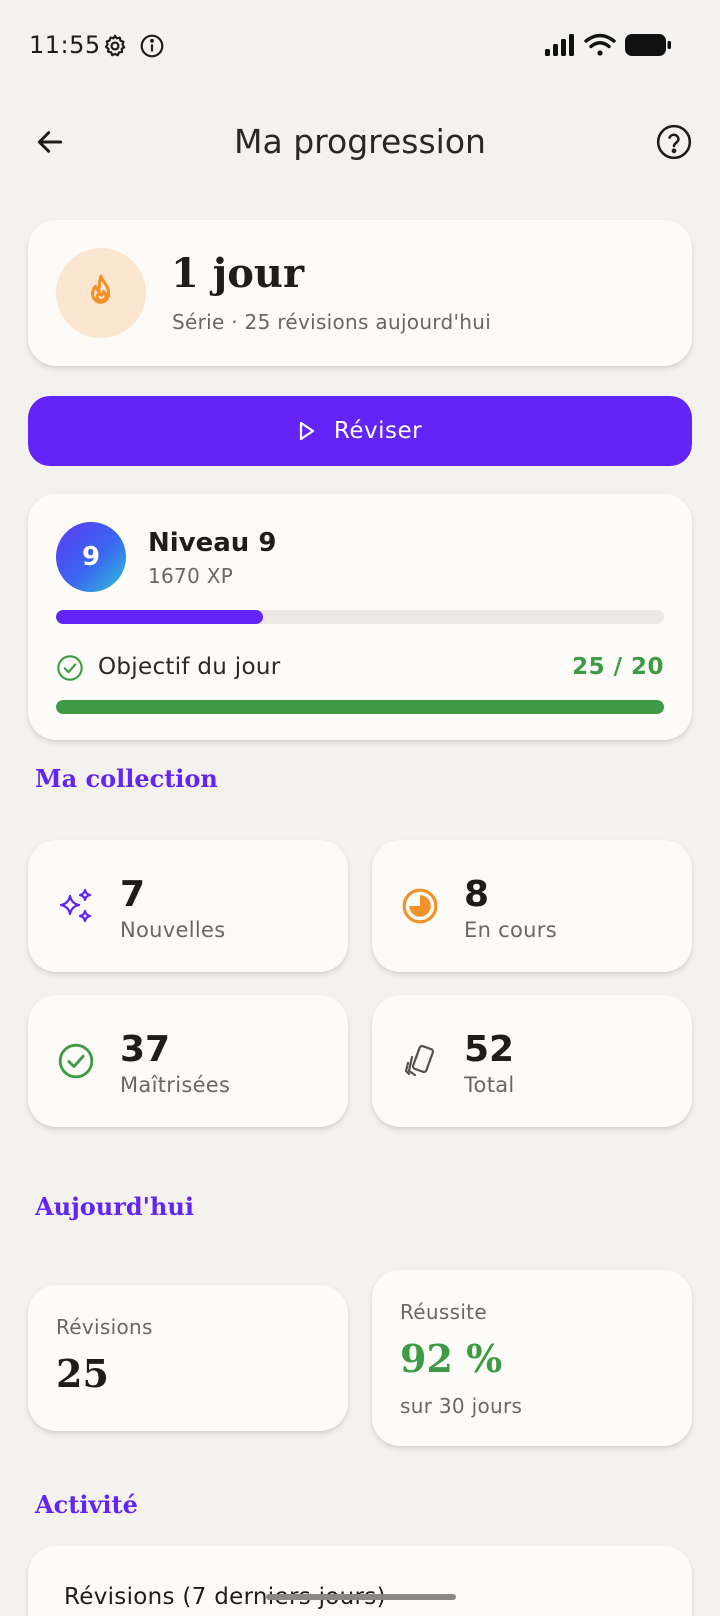  I want to click on page-title: Ma progression, so click(360, 141).